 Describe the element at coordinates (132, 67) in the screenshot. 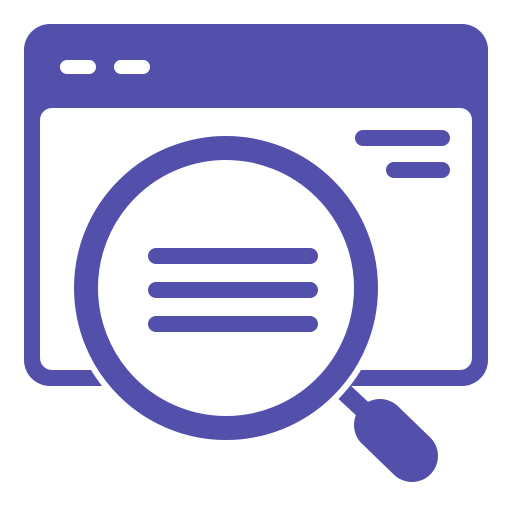

I see `titlebar-dash-2-icon` at that location.